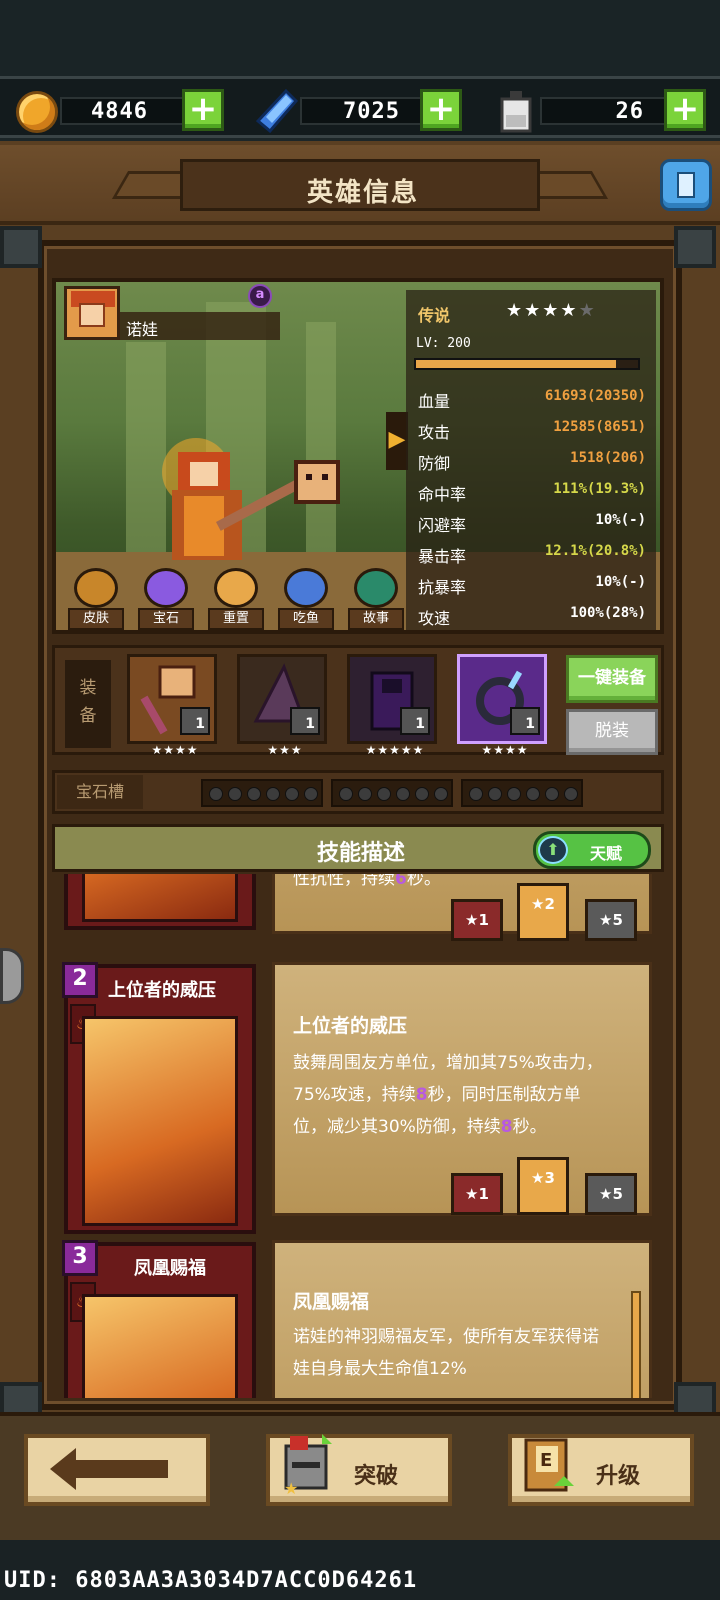  I want to click on action-fish-button: 吃鱼, so click(306, 599).